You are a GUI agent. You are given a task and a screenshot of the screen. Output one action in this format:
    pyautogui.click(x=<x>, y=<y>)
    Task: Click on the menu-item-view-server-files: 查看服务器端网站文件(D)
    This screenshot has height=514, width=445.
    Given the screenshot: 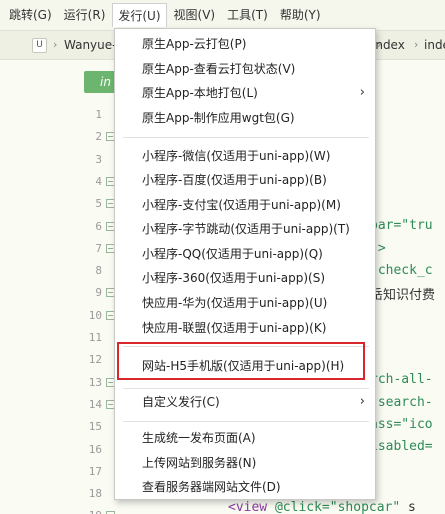 What is the action you would take?
    pyautogui.click(x=245, y=487)
    